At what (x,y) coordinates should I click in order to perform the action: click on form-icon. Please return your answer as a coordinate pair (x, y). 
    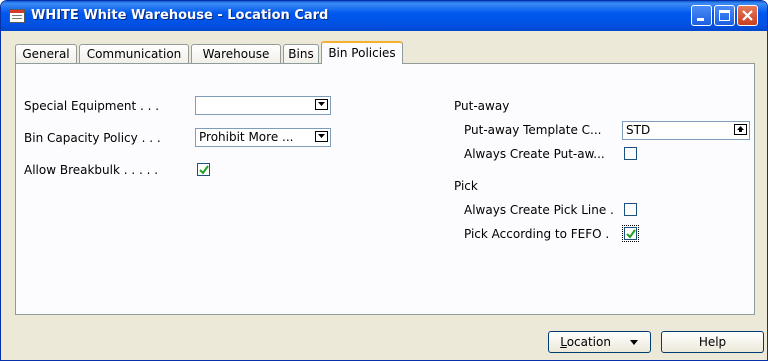
    Looking at the image, I should click on (17, 16).